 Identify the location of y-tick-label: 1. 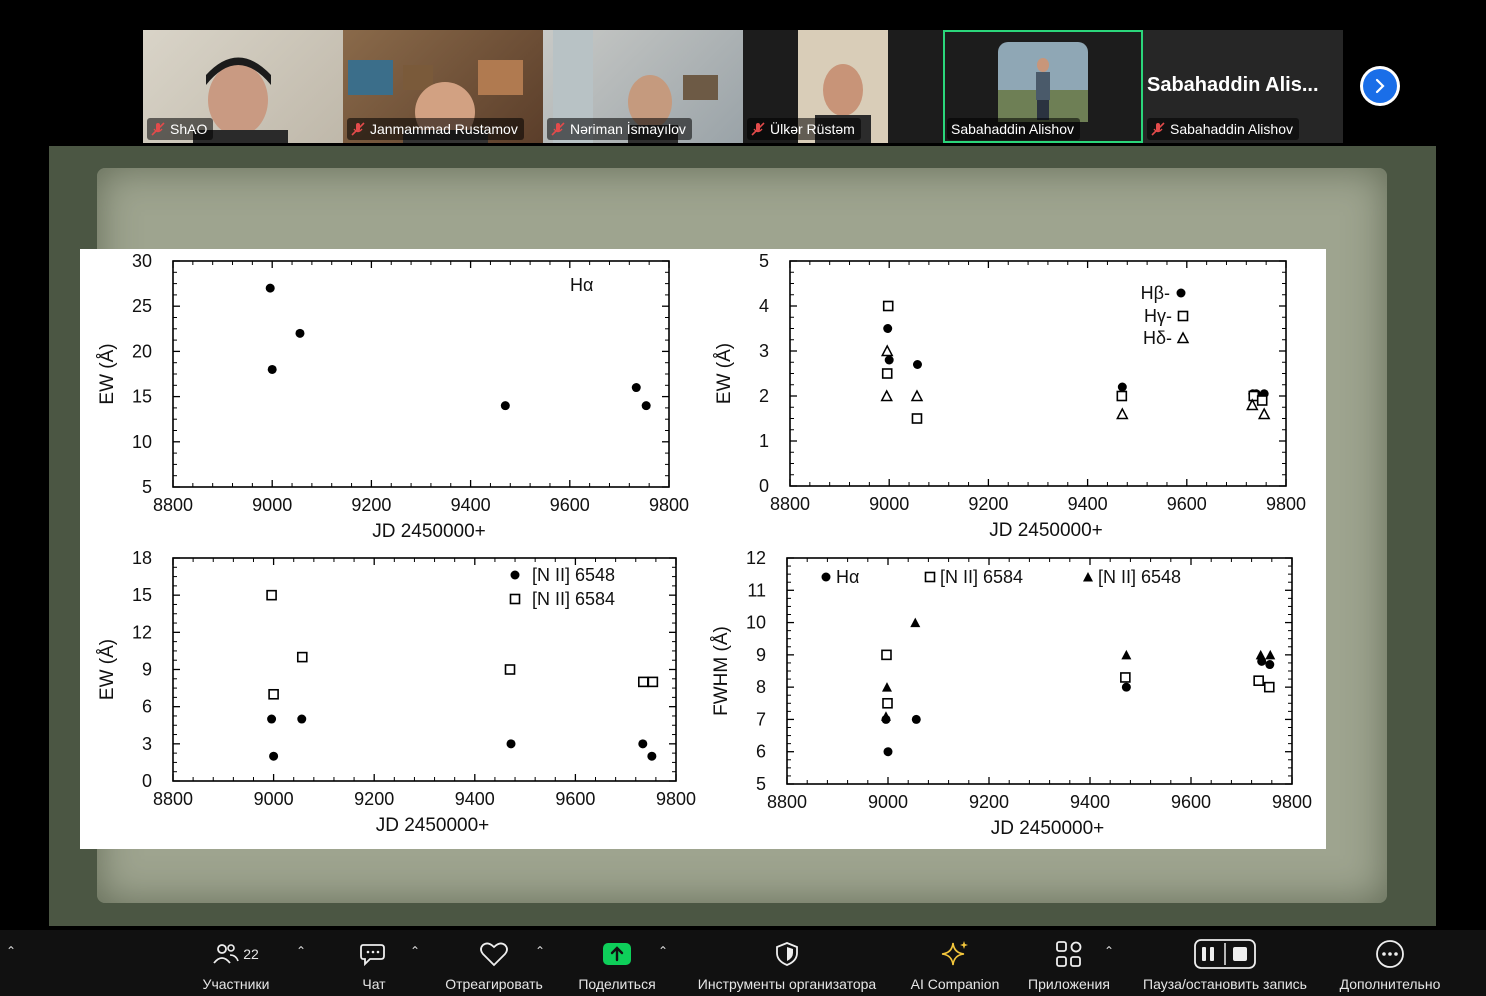
(764, 441).